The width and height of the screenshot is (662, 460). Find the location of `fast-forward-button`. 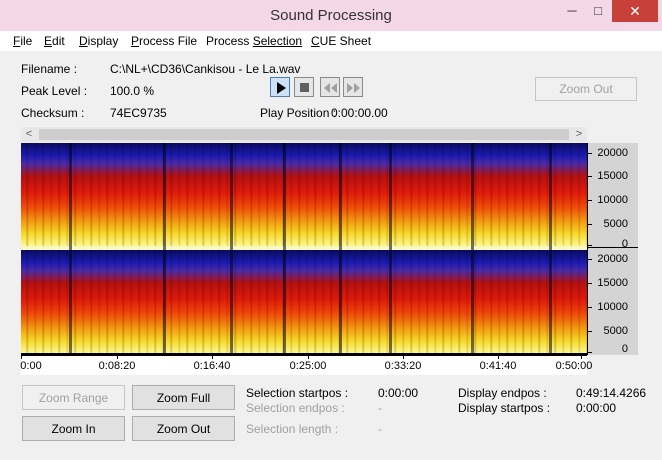

fast-forward-button is located at coordinates (353, 87).